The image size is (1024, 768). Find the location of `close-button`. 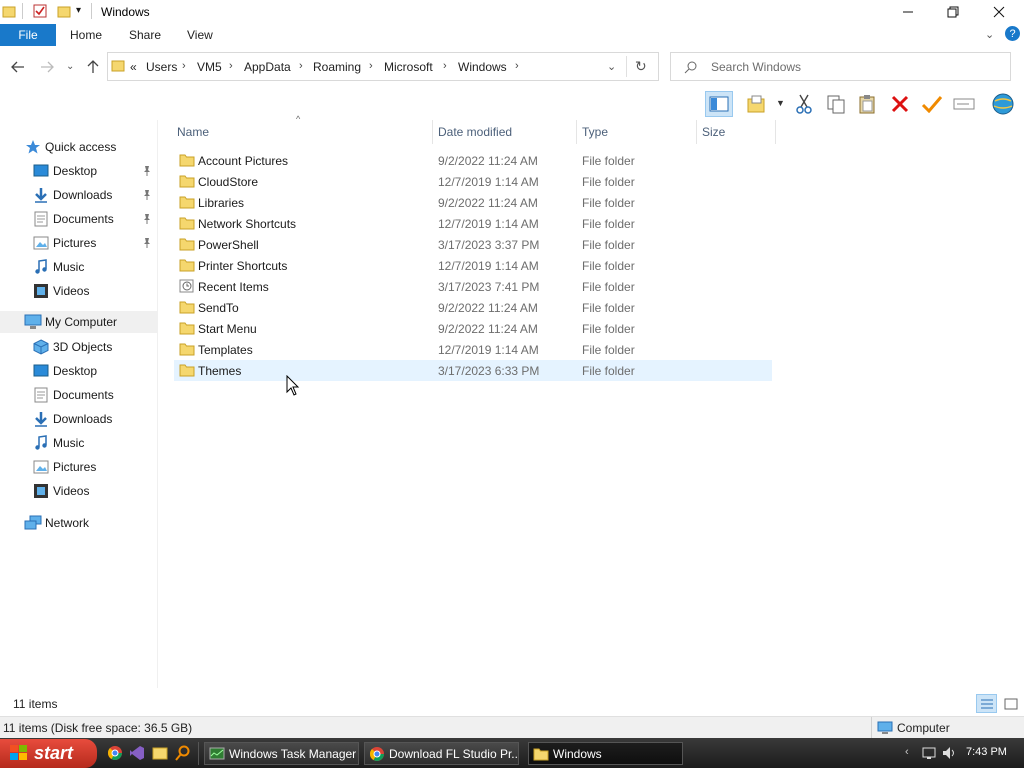

close-button is located at coordinates (999, 12).